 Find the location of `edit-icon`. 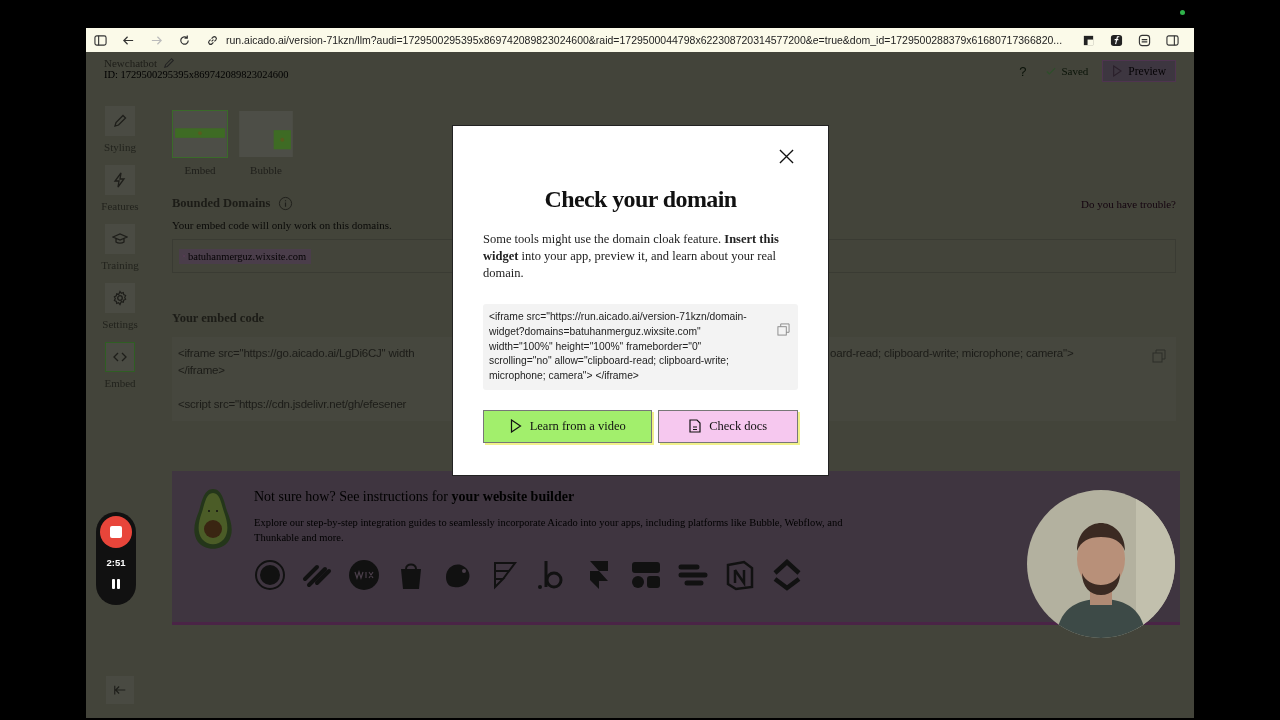

edit-icon is located at coordinates (169, 63).